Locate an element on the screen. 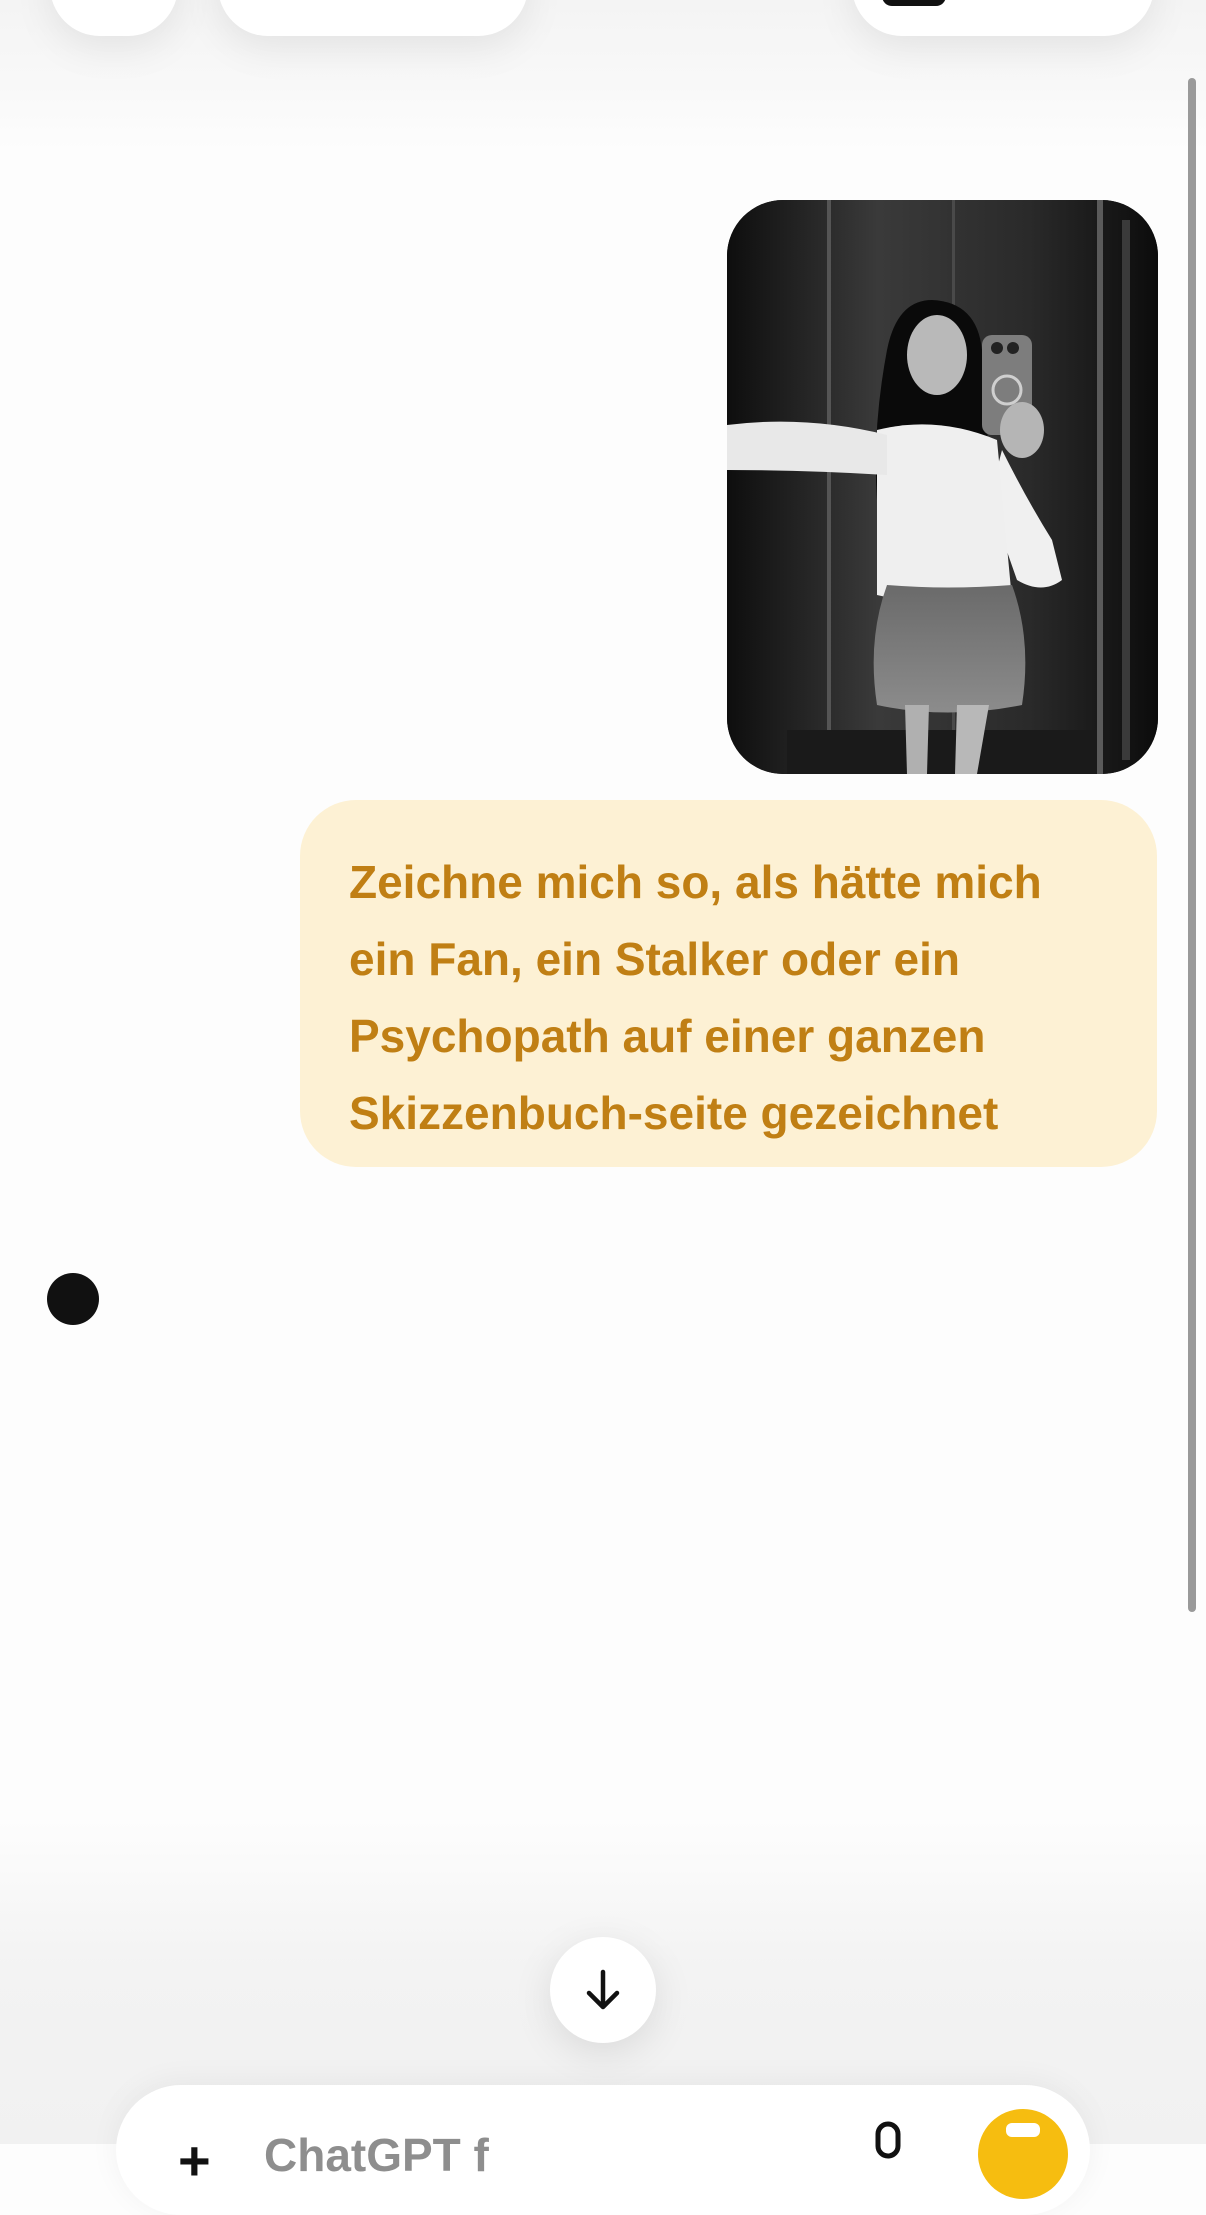 This screenshot has width=1206, height=2215. model-selector-button is located at coordinates (373, 18).